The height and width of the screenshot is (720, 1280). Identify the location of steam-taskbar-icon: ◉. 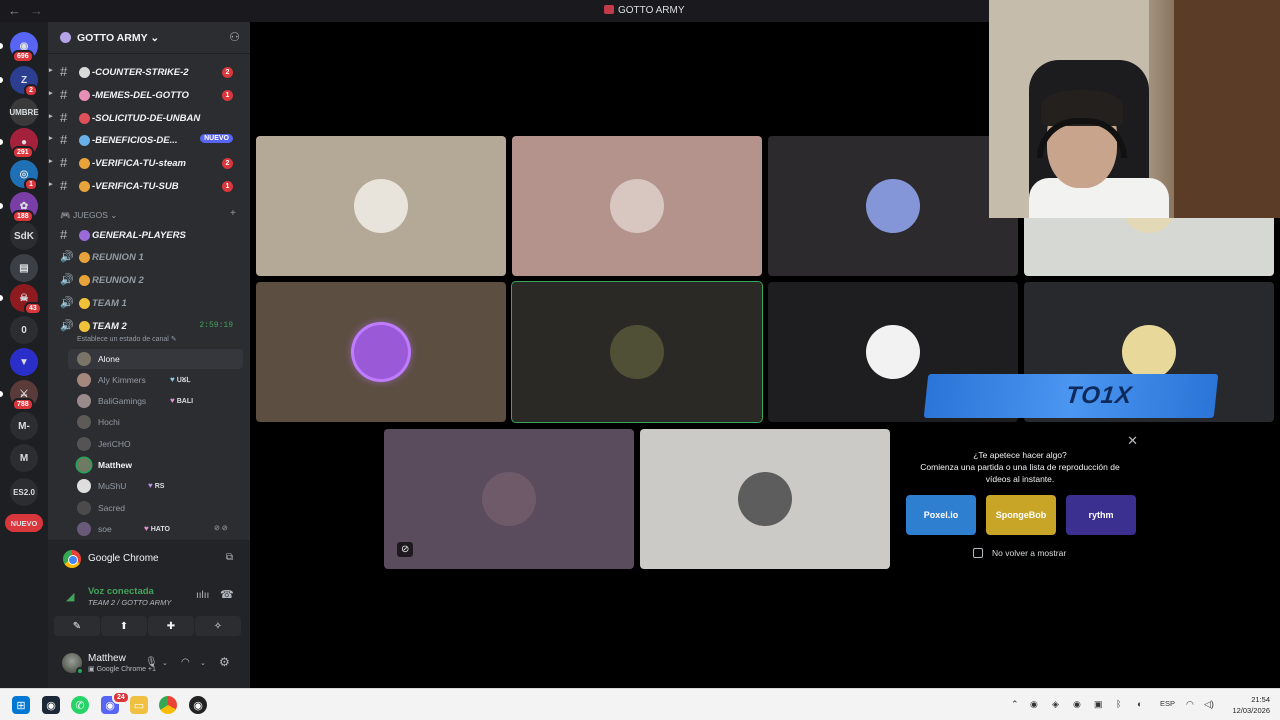
(51, 705).